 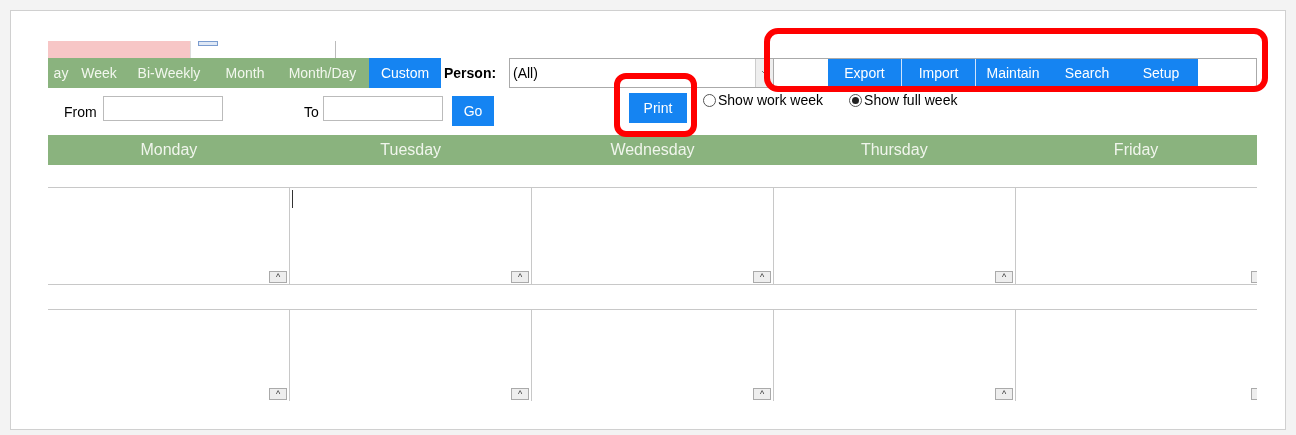 I want to click on week-option: Show work week, so click(x=763, y=100).